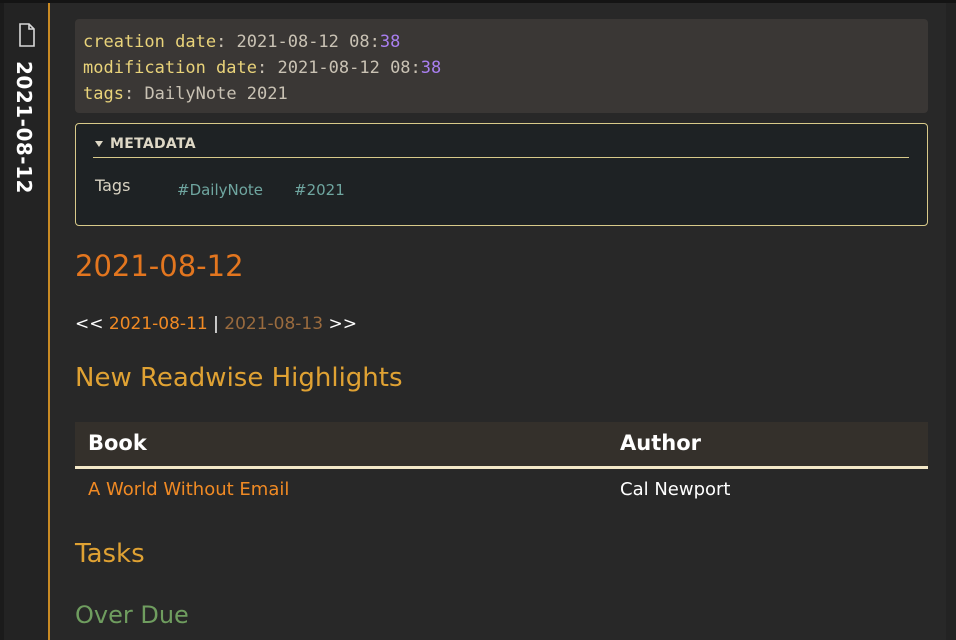 This screenshot has height=640, width=956. I want to click on scrollbar, so click(951, 321).